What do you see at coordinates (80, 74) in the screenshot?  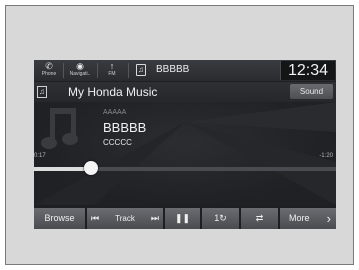 I see `navigation-label: Navigati..` at bounding box center [80, 74].